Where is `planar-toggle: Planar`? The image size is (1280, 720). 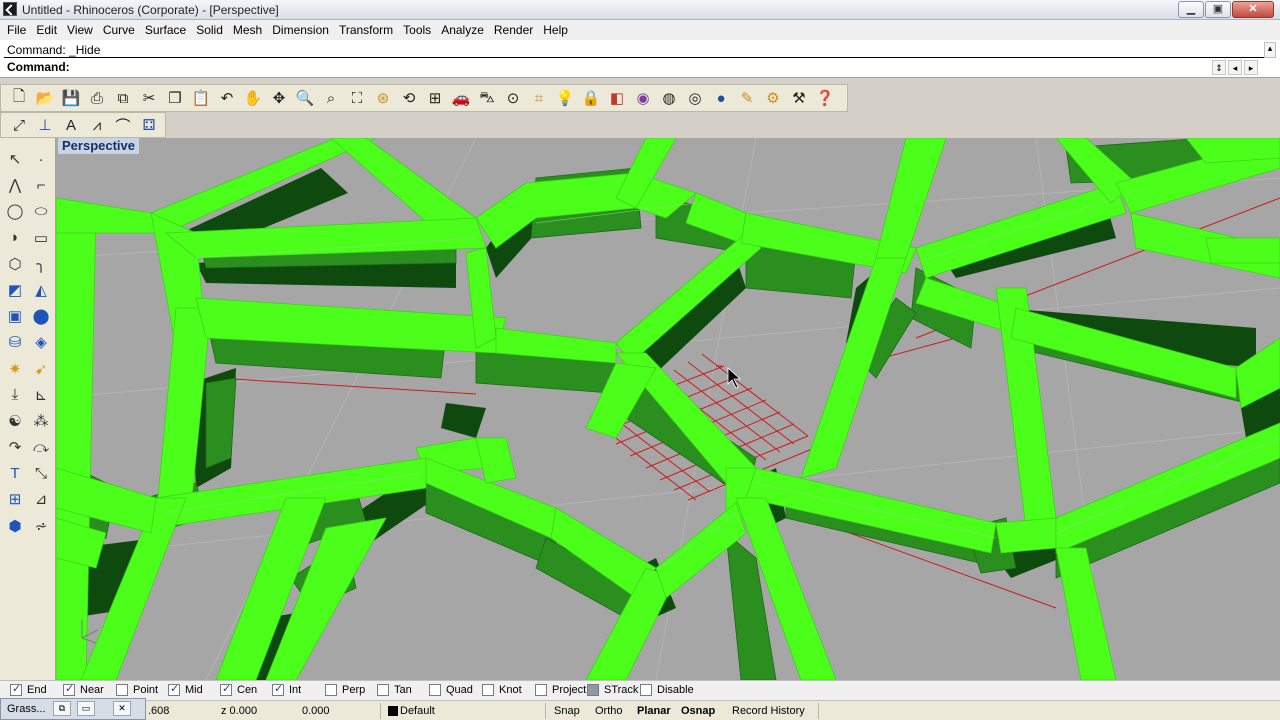
planar-toggle: Planar is located at coordinates (654, 711).